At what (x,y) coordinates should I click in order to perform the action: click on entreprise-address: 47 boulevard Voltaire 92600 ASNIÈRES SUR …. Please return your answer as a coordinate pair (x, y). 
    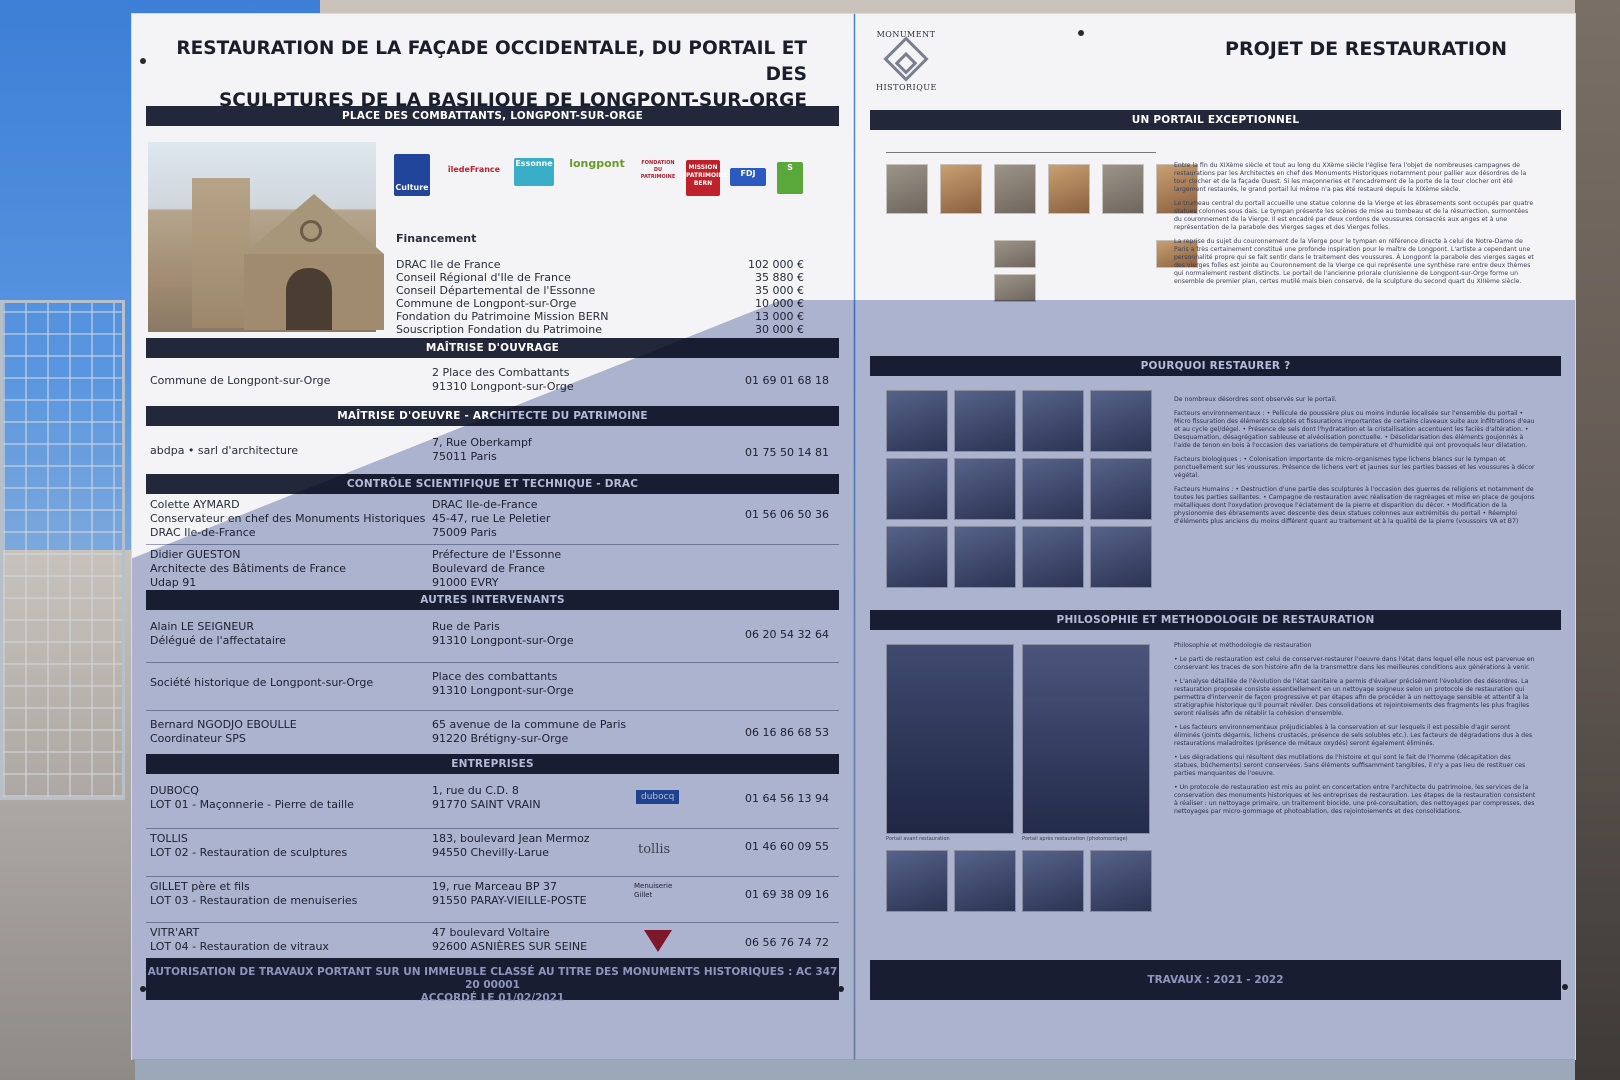
    Looking at the image, I should click on (510, 939).